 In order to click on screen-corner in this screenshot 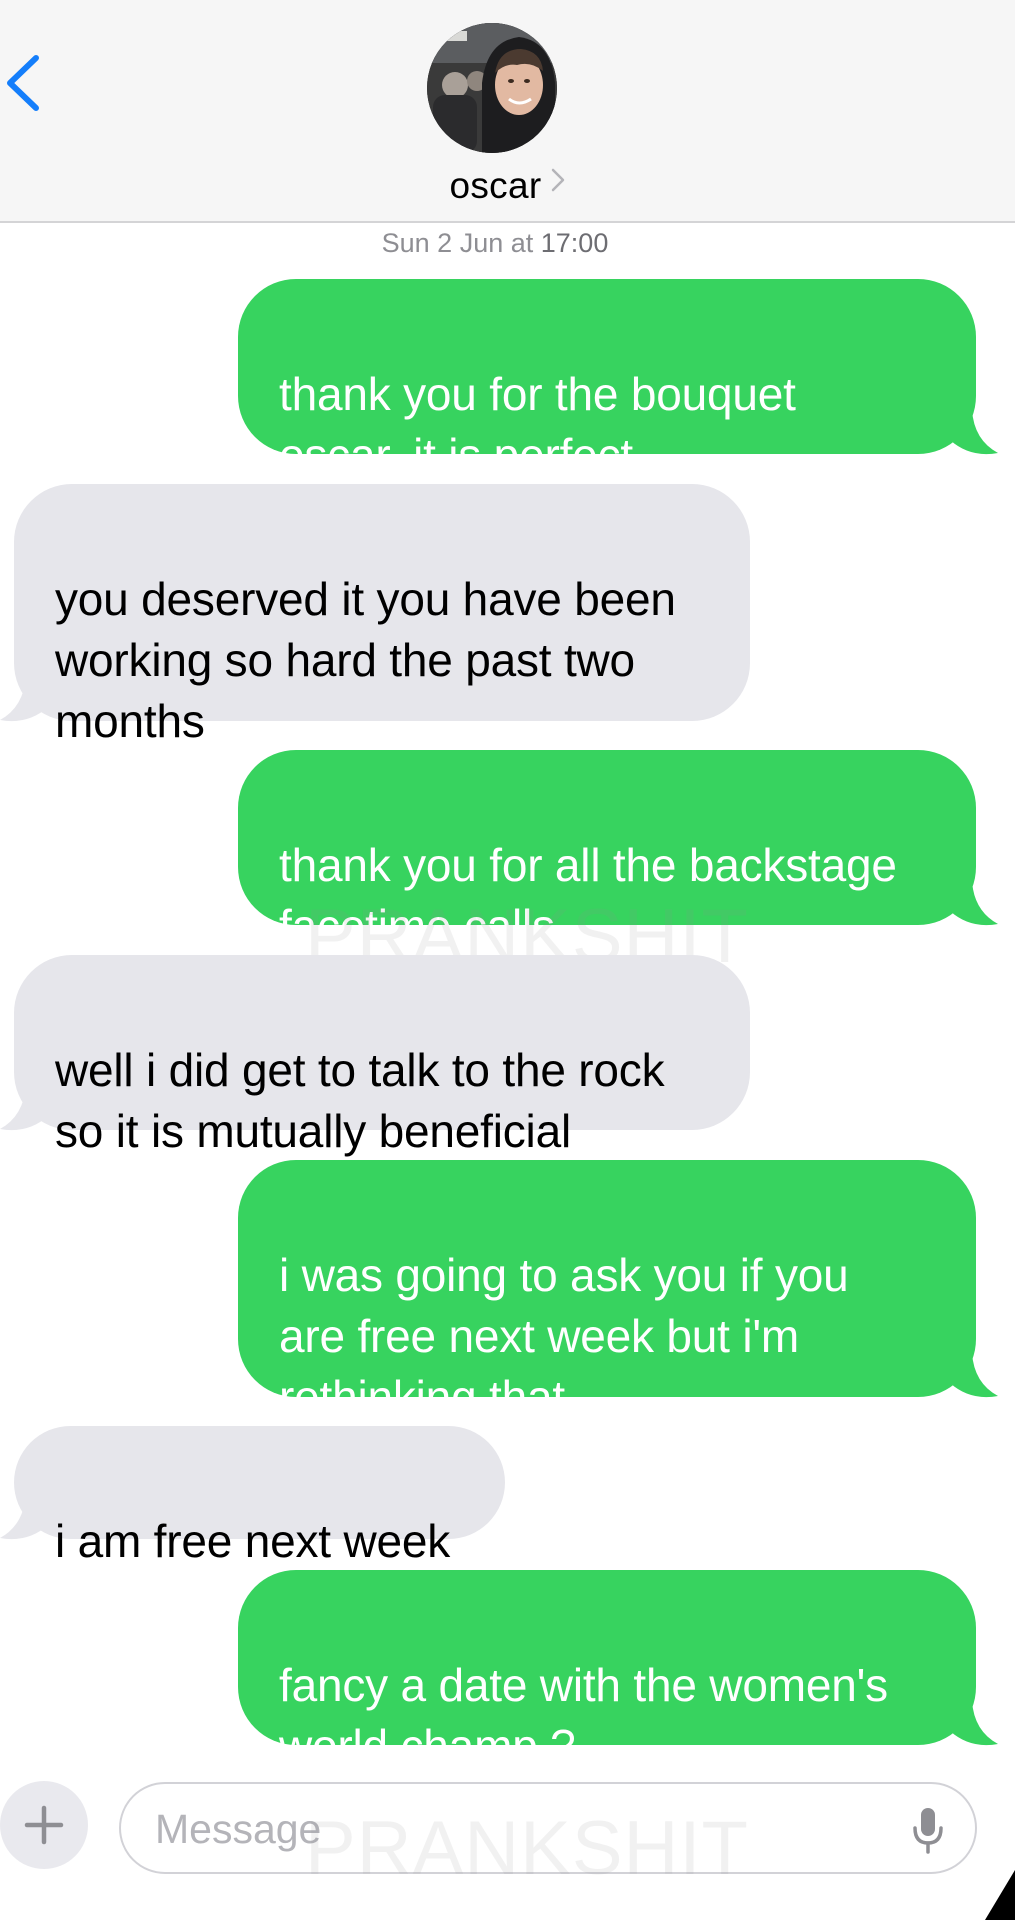, I will do `click(1000, 1895)`.